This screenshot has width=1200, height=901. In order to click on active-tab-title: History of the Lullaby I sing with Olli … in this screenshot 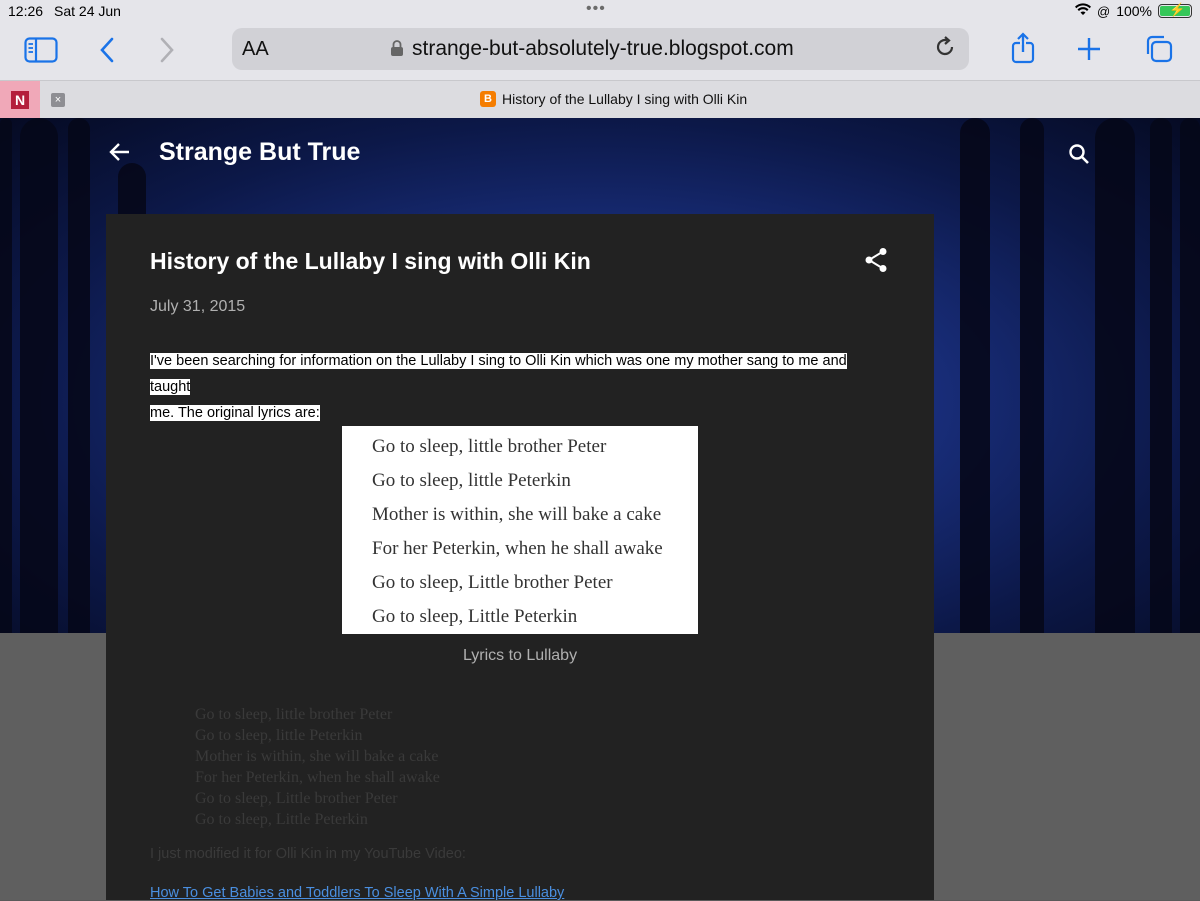, I will do `click(625, 99)`.